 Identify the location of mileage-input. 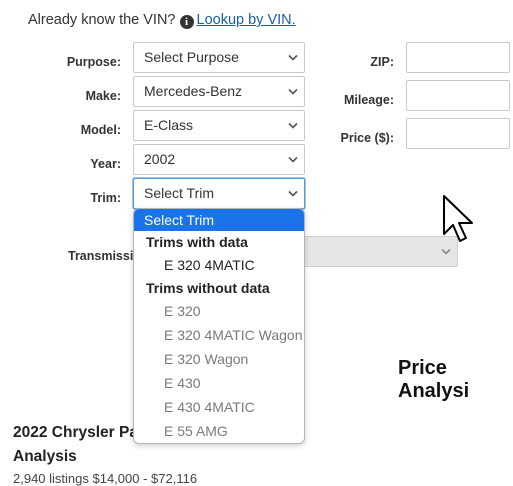
(458, 95).